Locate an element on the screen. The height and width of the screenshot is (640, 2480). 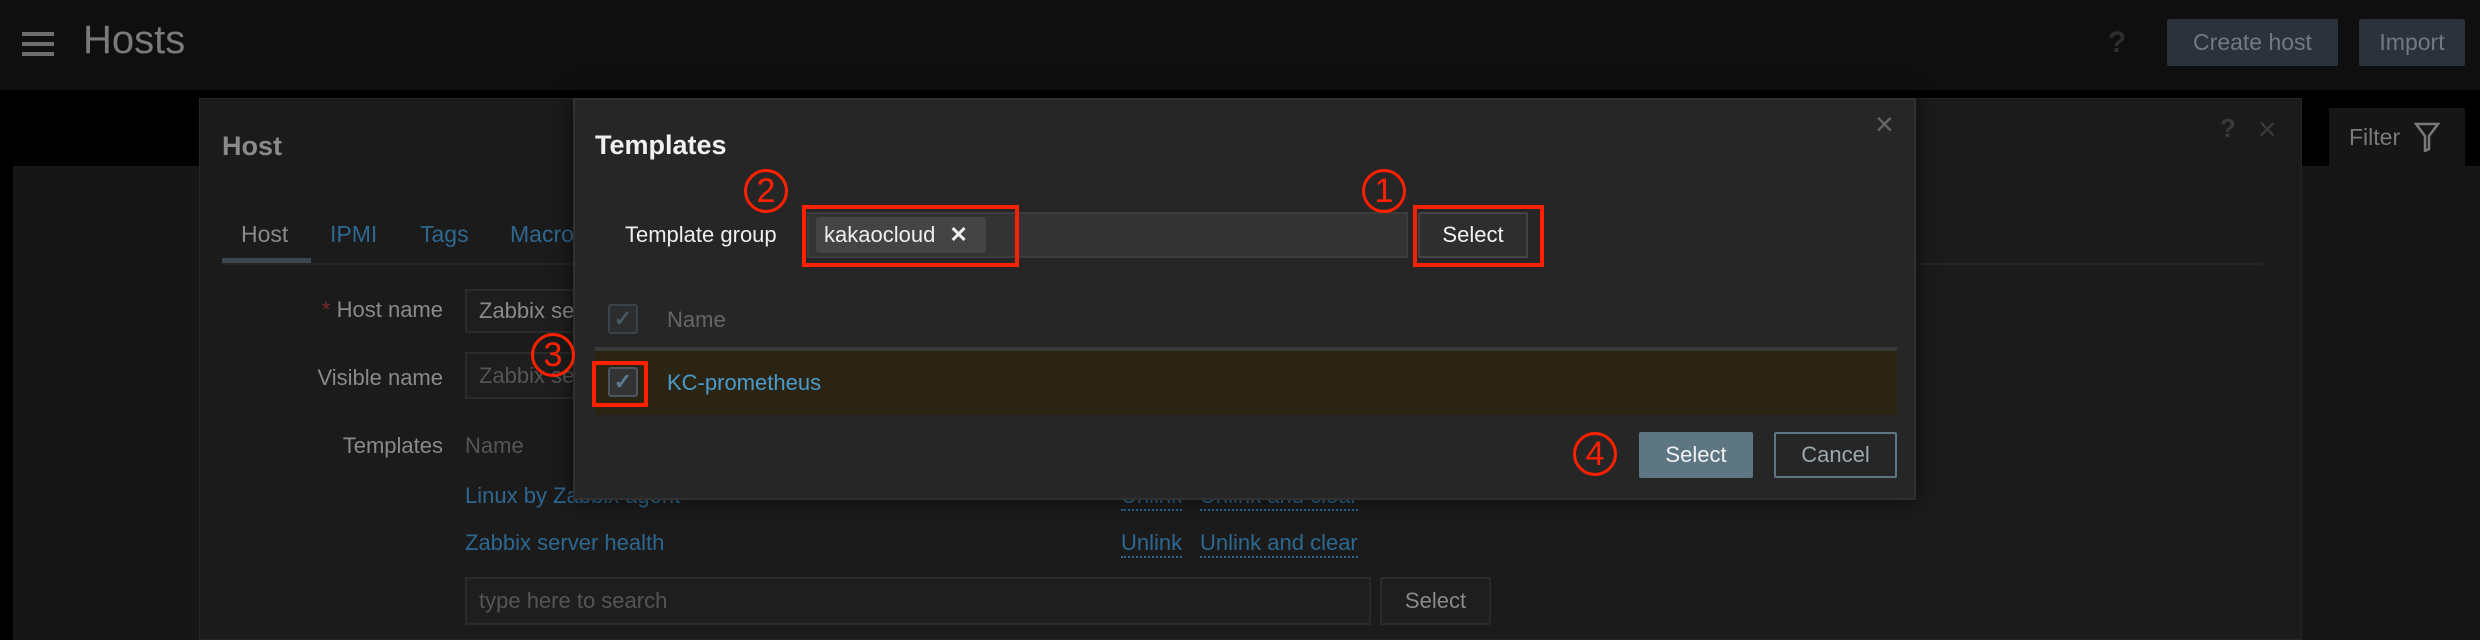
visible-name-label: Visible name is located at coordinates (380, 377).